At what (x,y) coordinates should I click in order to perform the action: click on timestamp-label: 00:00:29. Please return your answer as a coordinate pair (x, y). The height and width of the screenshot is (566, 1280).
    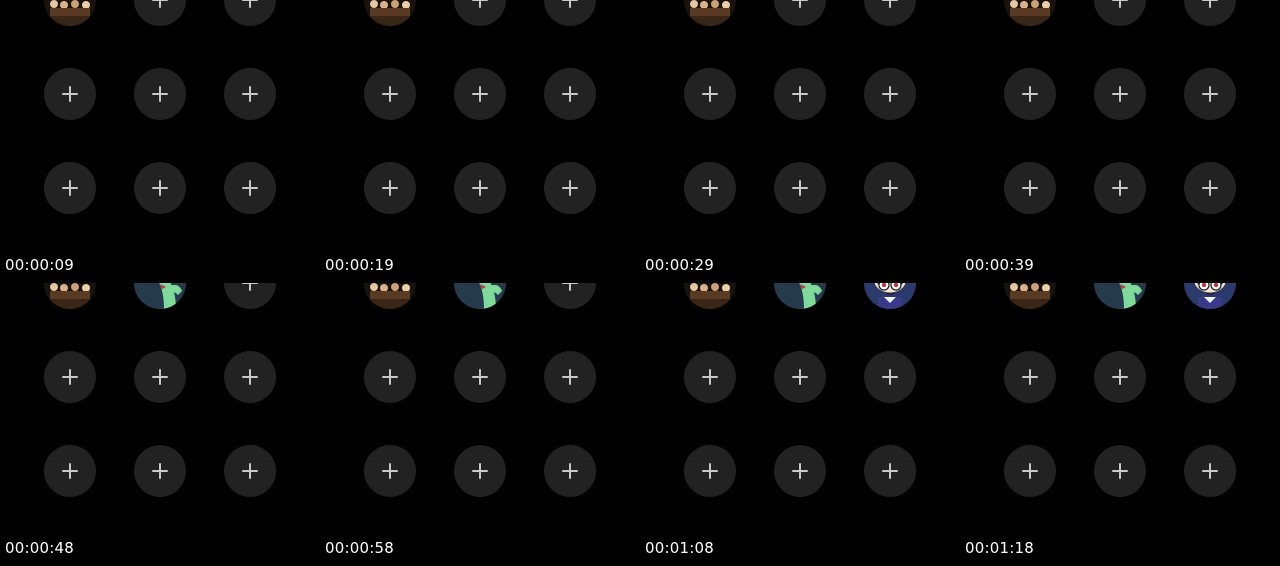
    Looking at the image, I should click on (679, 265).